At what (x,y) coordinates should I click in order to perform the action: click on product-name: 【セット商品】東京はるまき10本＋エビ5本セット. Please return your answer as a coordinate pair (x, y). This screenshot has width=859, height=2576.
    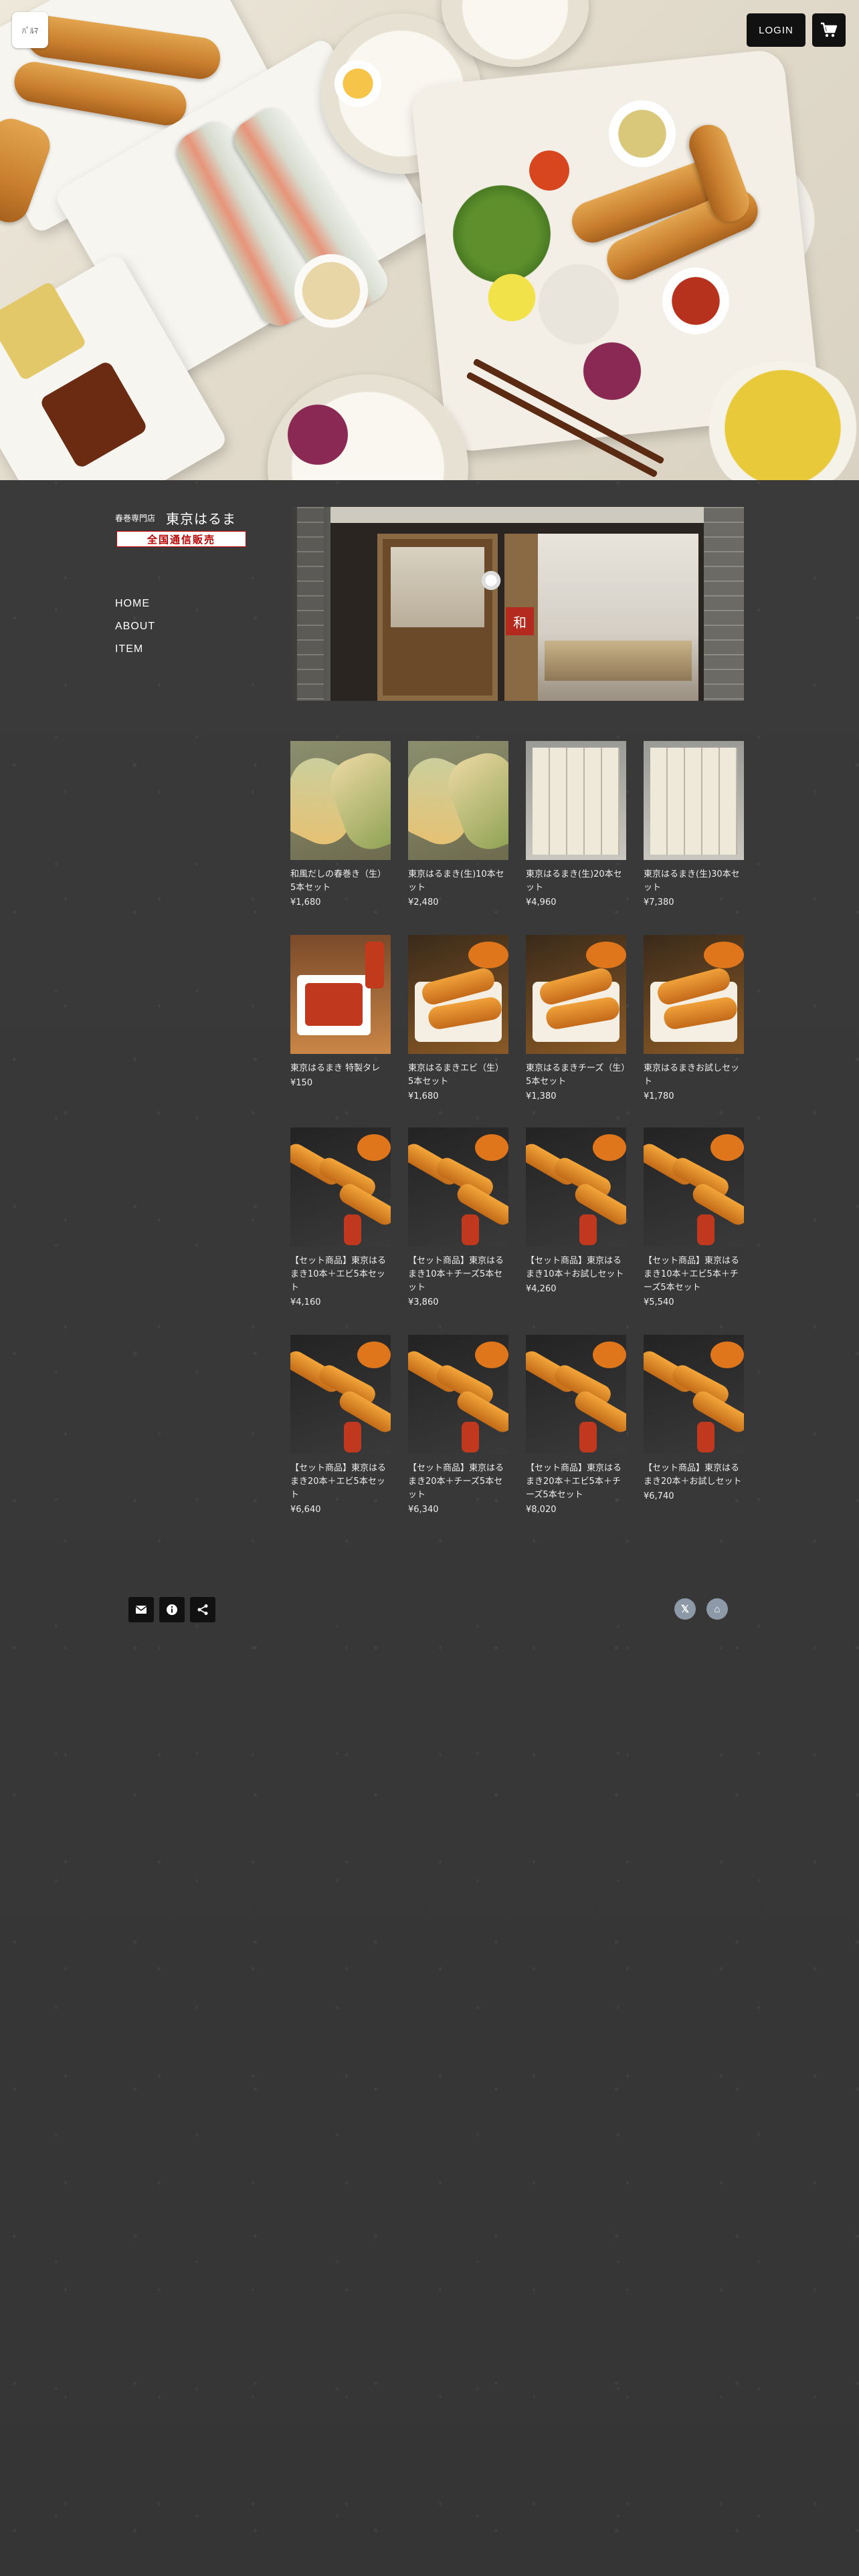
    Looking at the image, I should click on (340, 1275).